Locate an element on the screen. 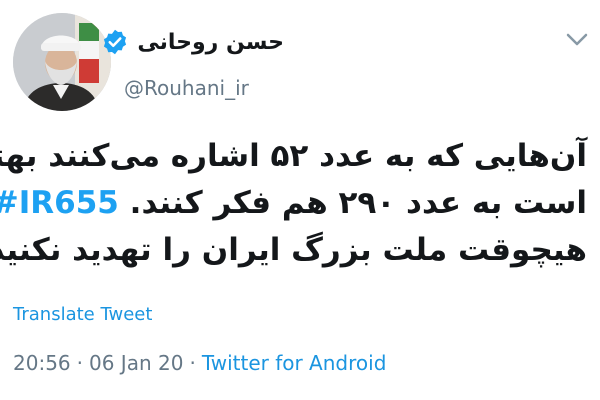 This screenshot has width=600, height=400. avatar is located at coordinates (62, 62).